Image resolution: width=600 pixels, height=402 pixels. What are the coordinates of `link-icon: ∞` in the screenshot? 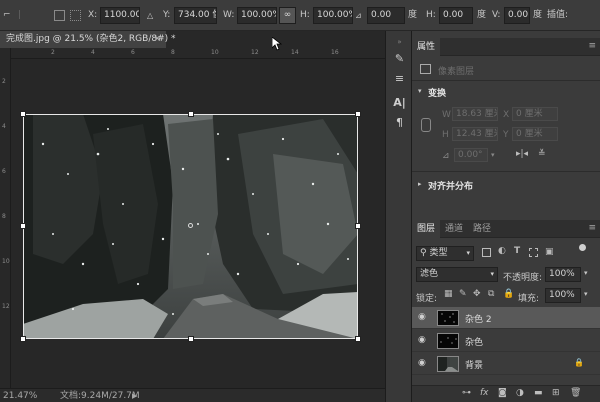 It's located at (287, 15).